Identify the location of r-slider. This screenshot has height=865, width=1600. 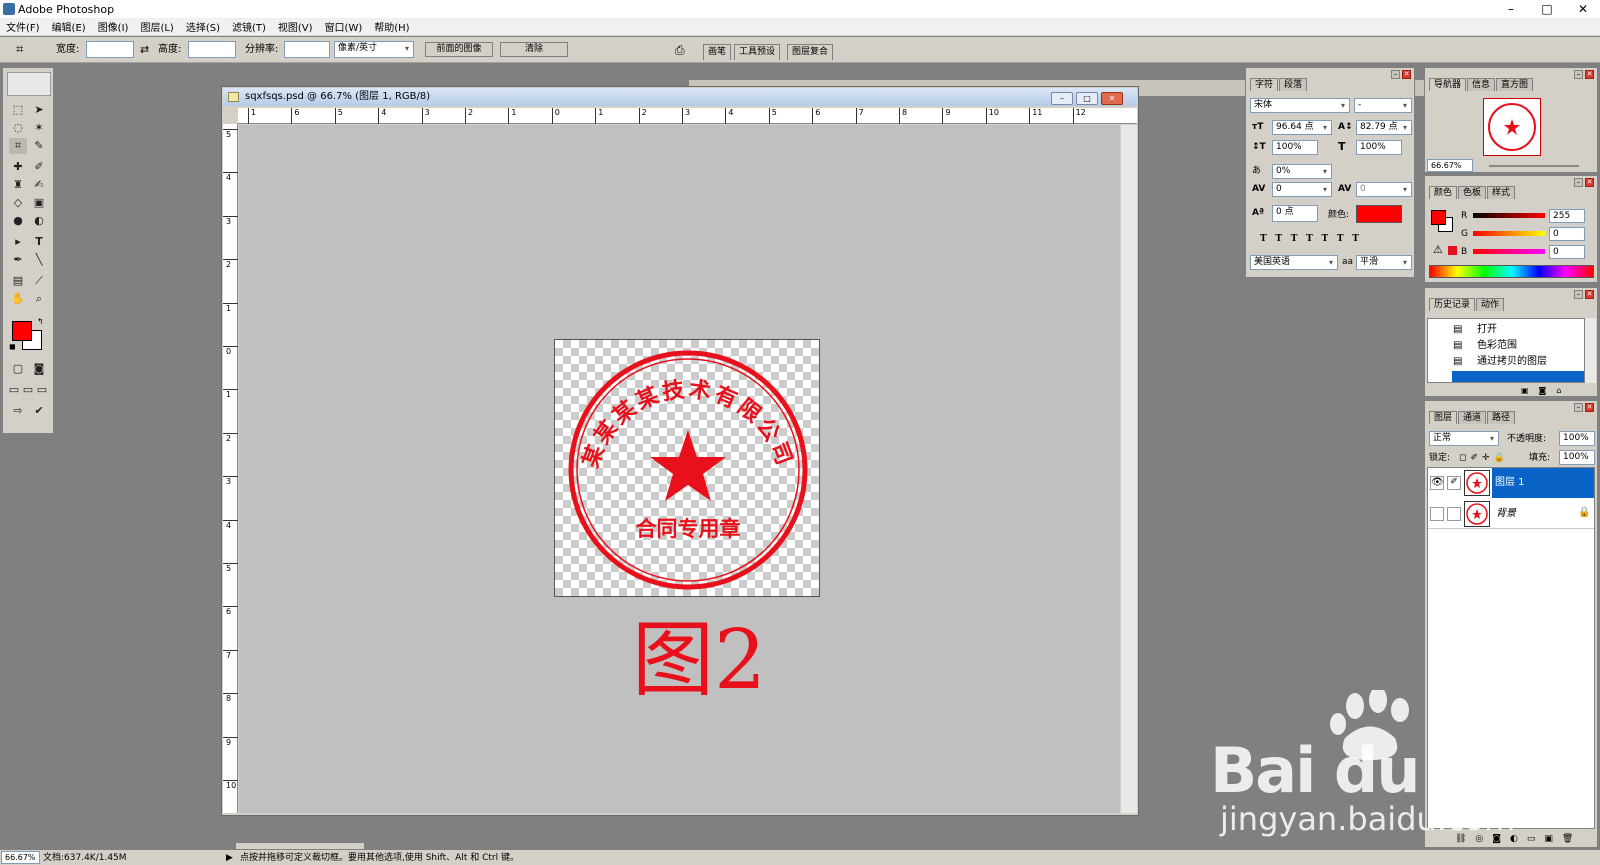
(1509, 215).